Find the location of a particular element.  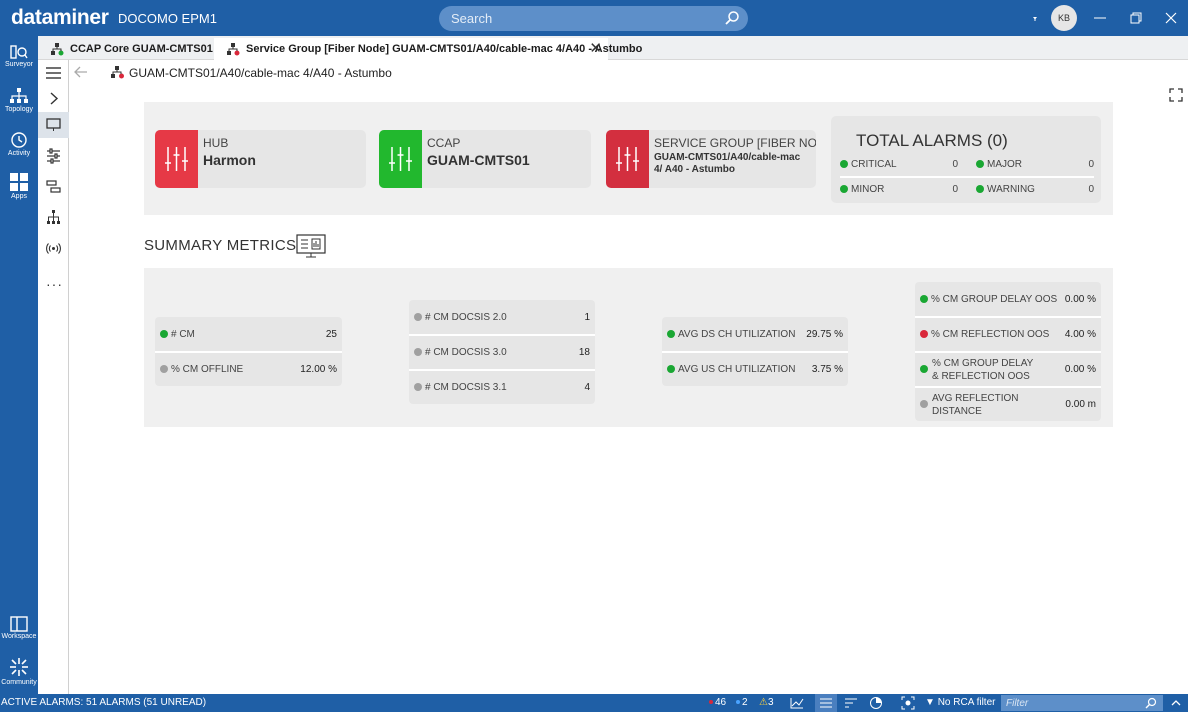

nav-apps: Apps is located at coordinates (19, 192).